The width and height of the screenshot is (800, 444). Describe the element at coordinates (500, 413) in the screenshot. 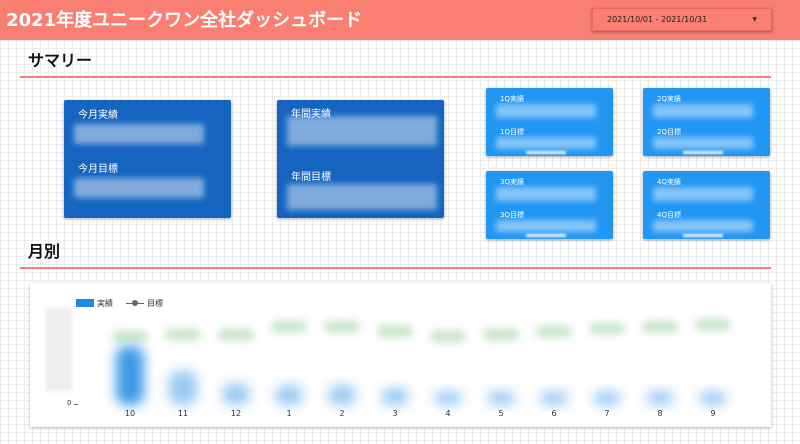

I see `x-tick-label-5: 5` at that location.